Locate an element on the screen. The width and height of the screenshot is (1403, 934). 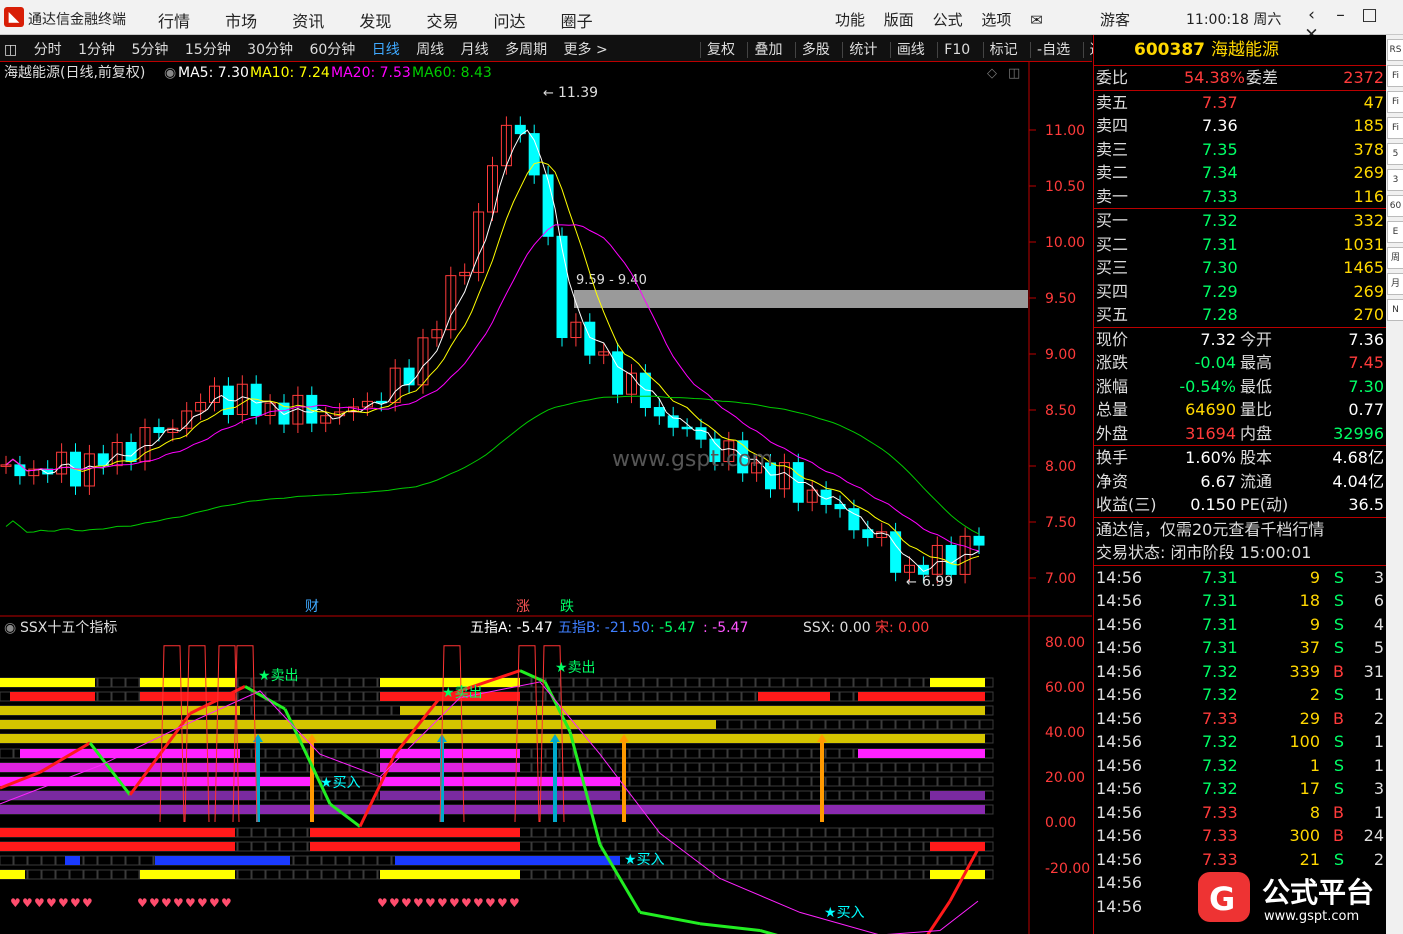
menu-market: 市场 is located at coordinates (241, 21).